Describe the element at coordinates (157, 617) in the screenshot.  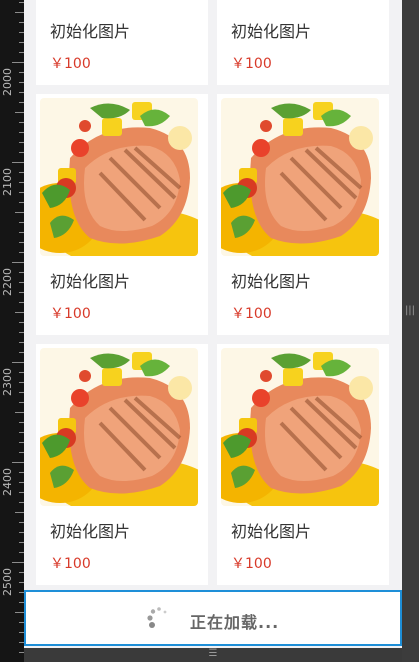
I see `spinner-icon` at that location.